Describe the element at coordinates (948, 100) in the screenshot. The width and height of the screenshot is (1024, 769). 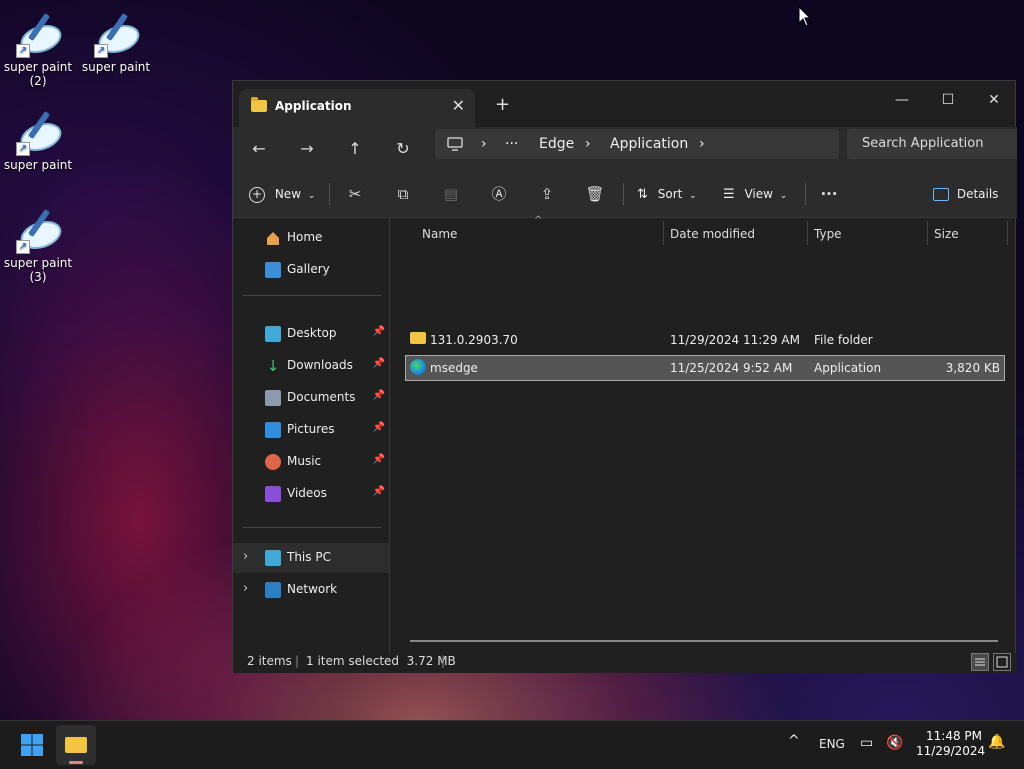
I see `maximize-button: ☐` at that location.